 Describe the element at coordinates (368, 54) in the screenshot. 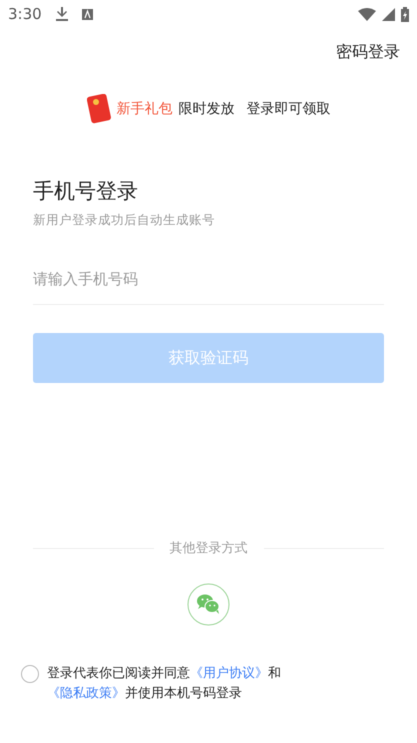

I see `password-login-link: 密码登录` at that location.